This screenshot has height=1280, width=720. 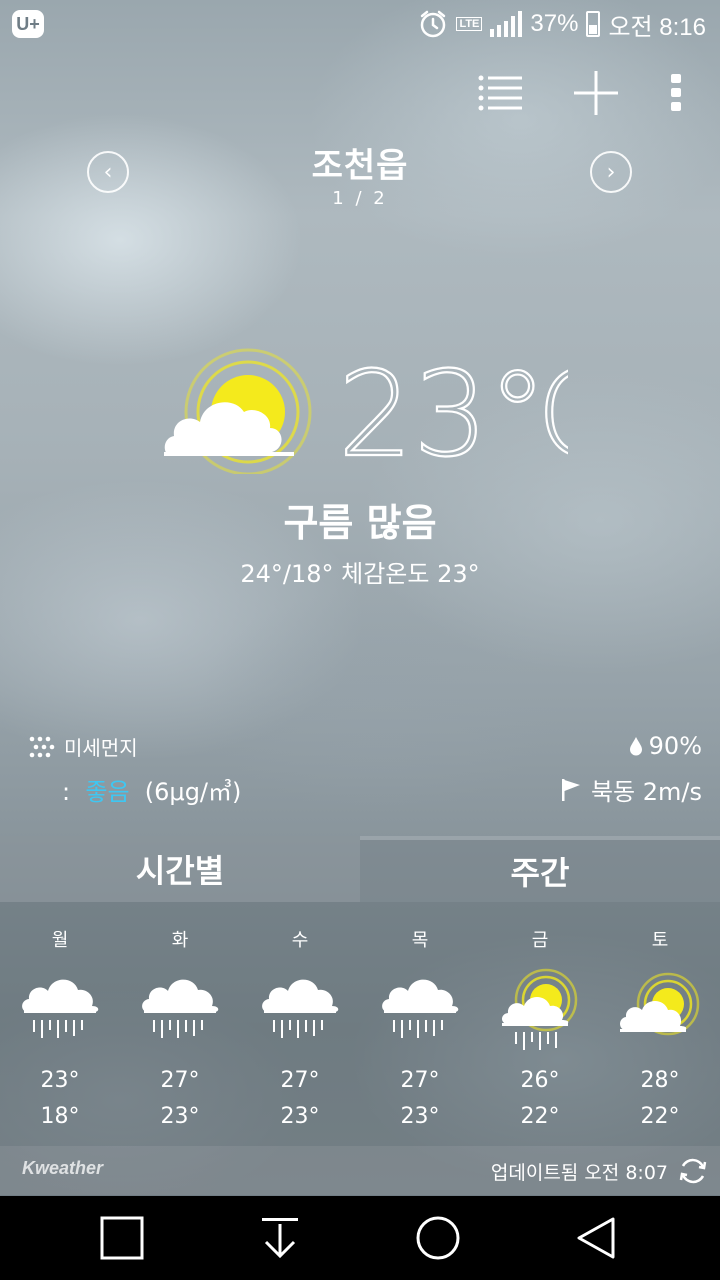 What do you see at coordinates (593, 24) in the screenshot?
I see `battery-icon` at bounding box center [593, 24].